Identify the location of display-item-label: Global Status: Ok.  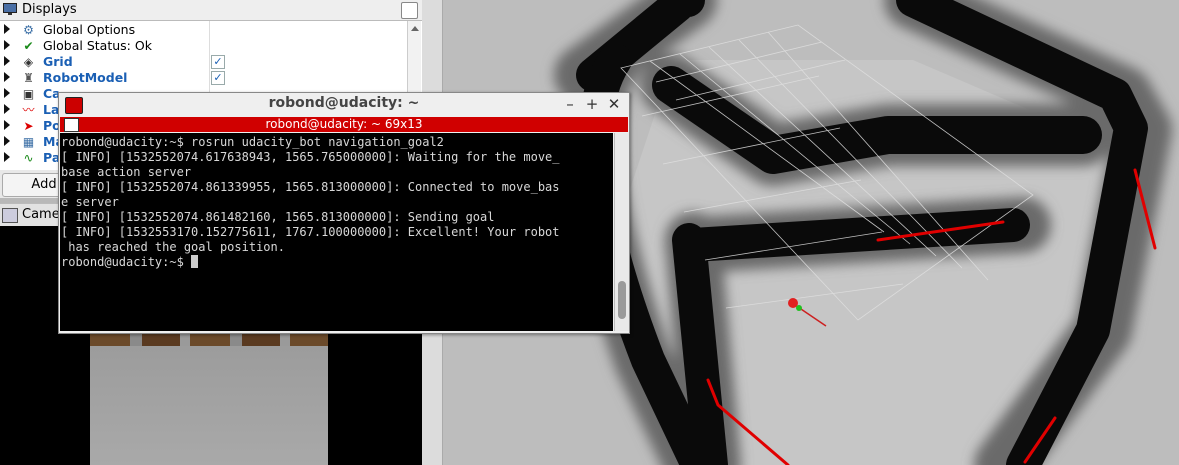
(97, 45).